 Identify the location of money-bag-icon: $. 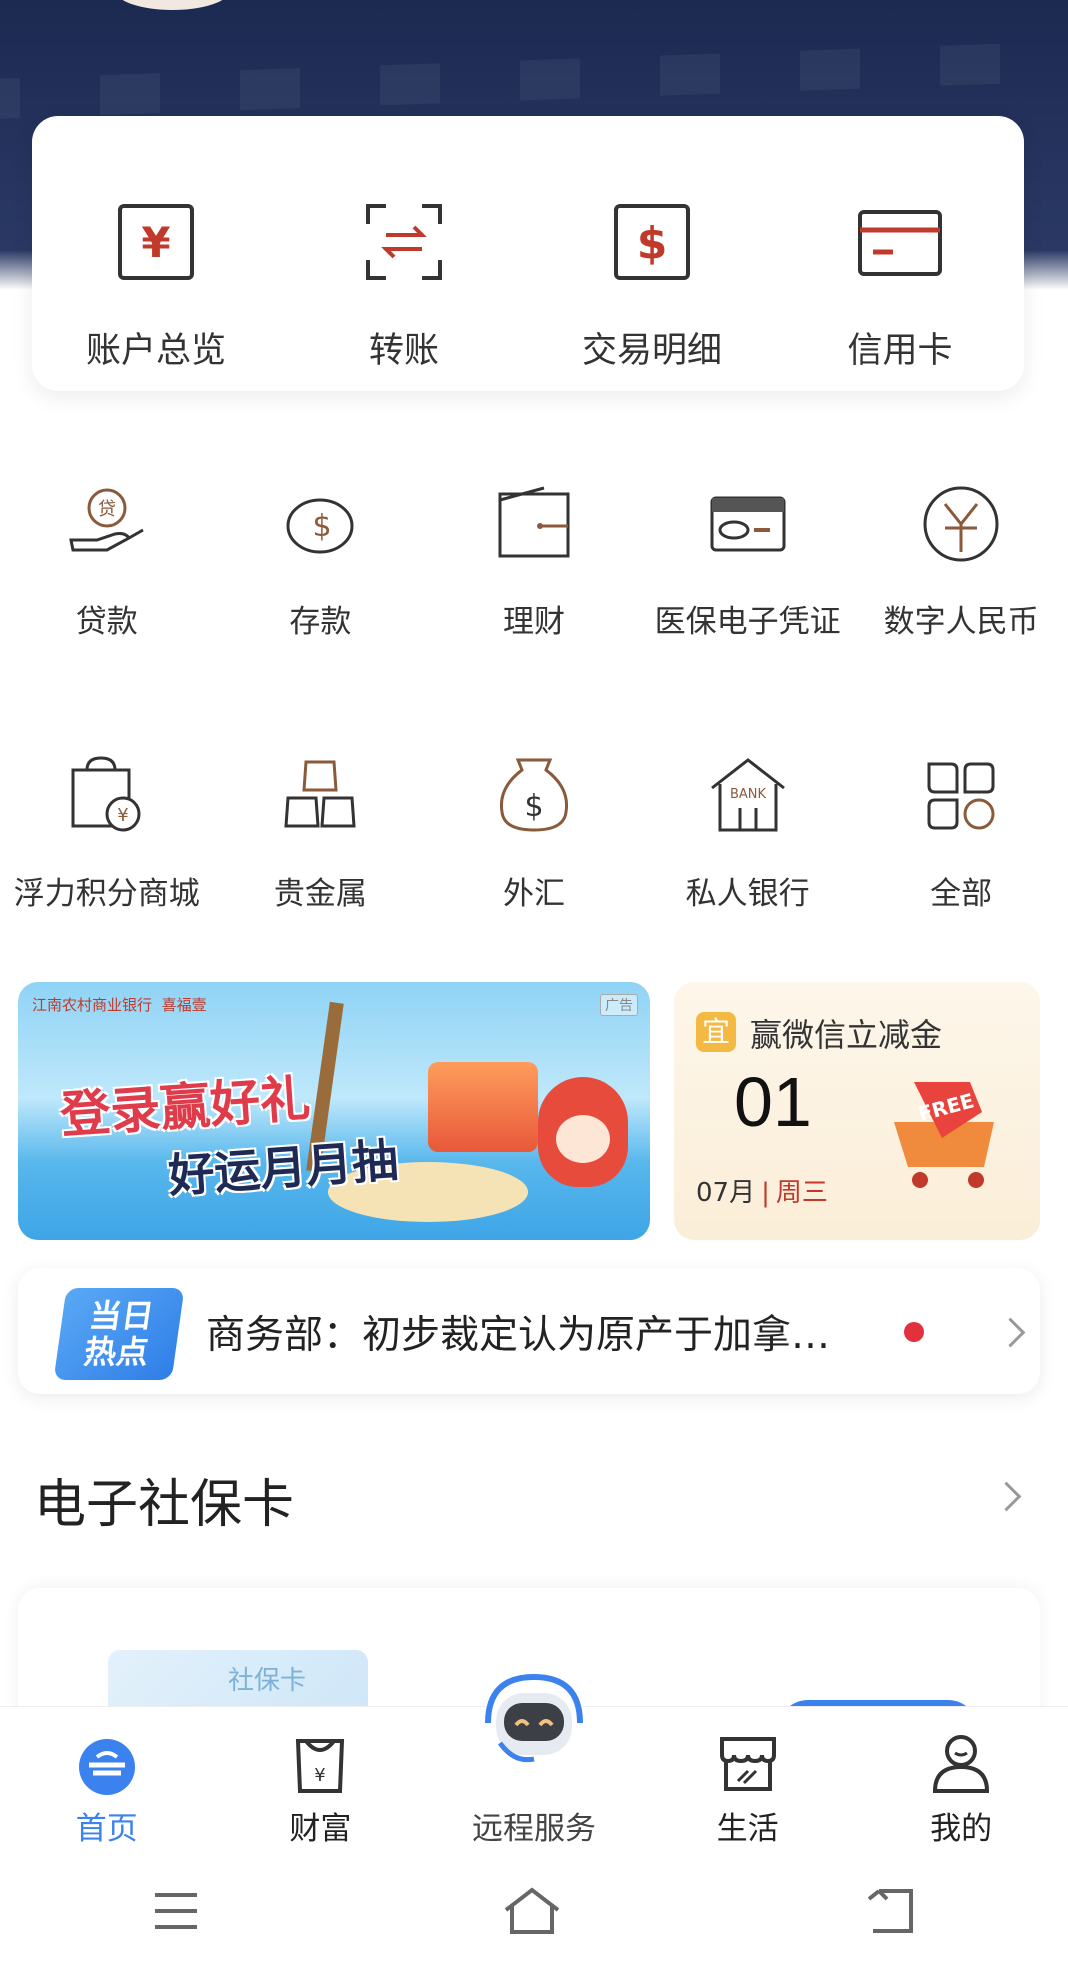
(534, 795).